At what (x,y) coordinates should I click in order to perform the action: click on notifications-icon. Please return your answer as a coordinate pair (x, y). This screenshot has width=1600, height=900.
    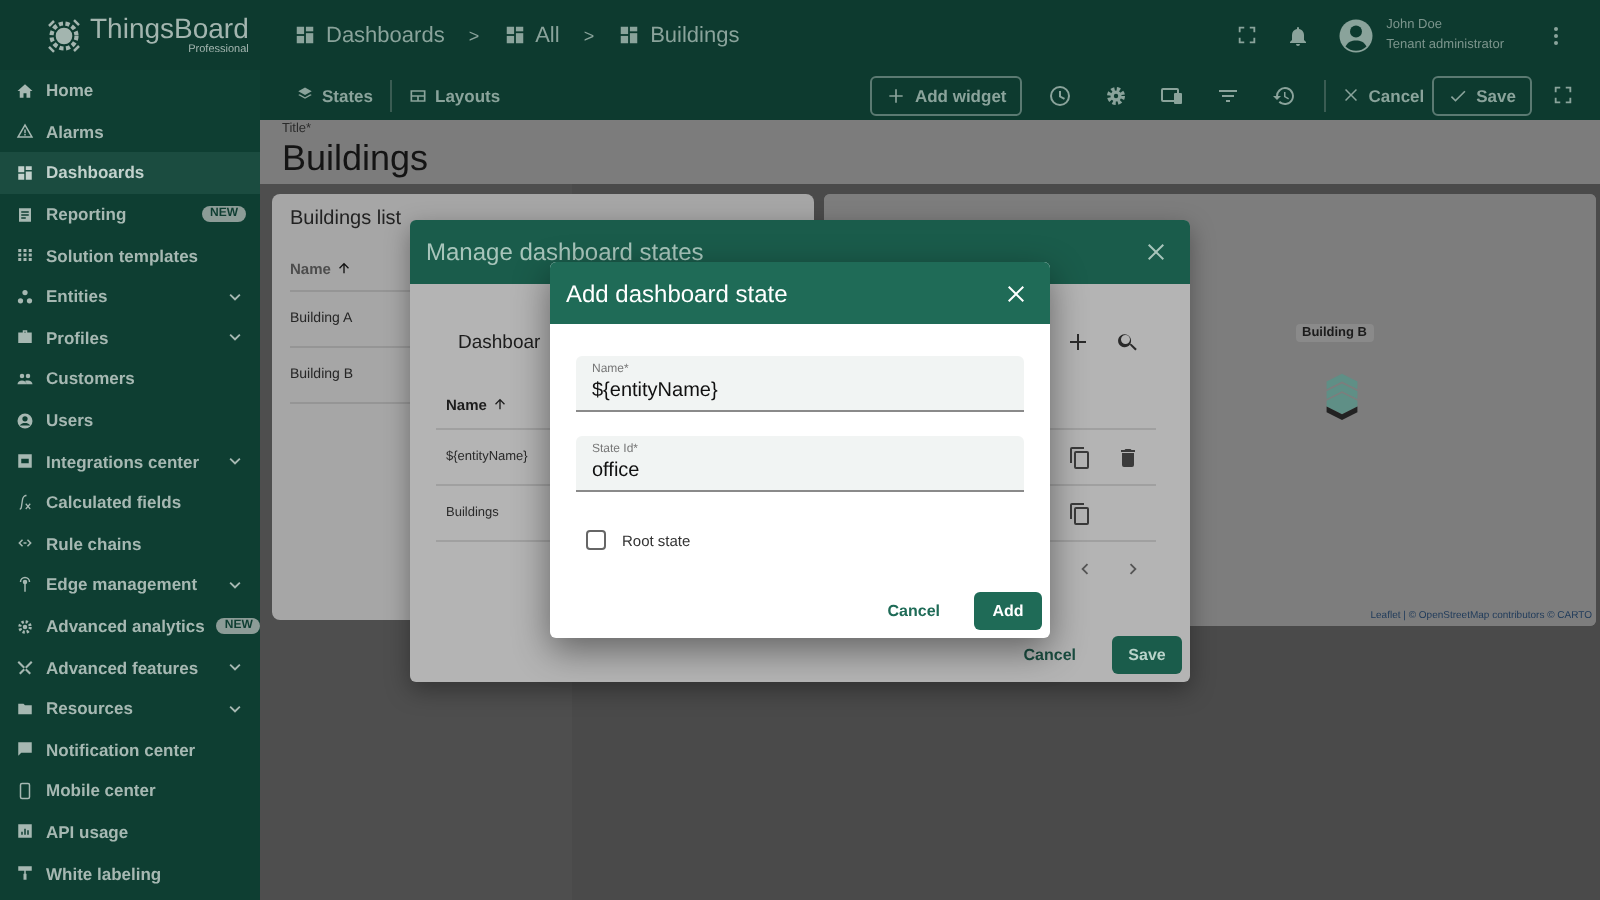
    Looking at the image, I should click on (1298, 35).